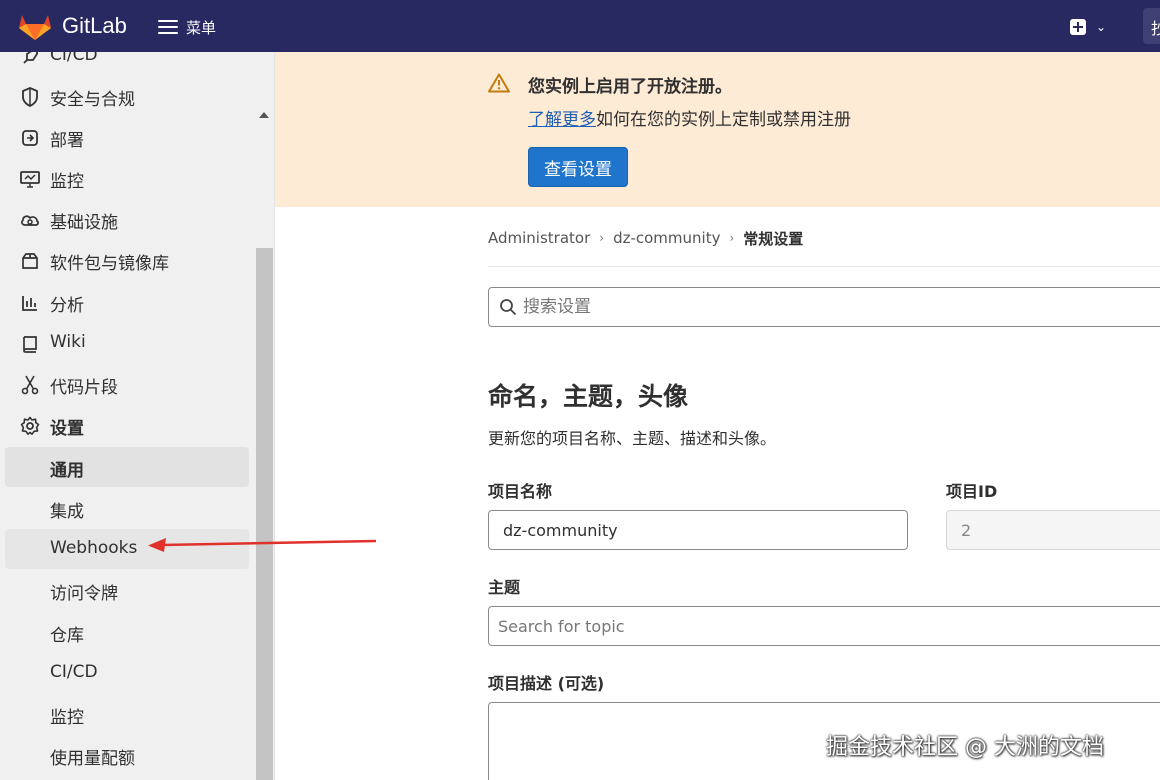 The height and width of the screenshot is (780, 1160). Describe the element at coordinates (67, 512) in the screenshot. I see `sidebar-subitem-label: 集成` at that location.